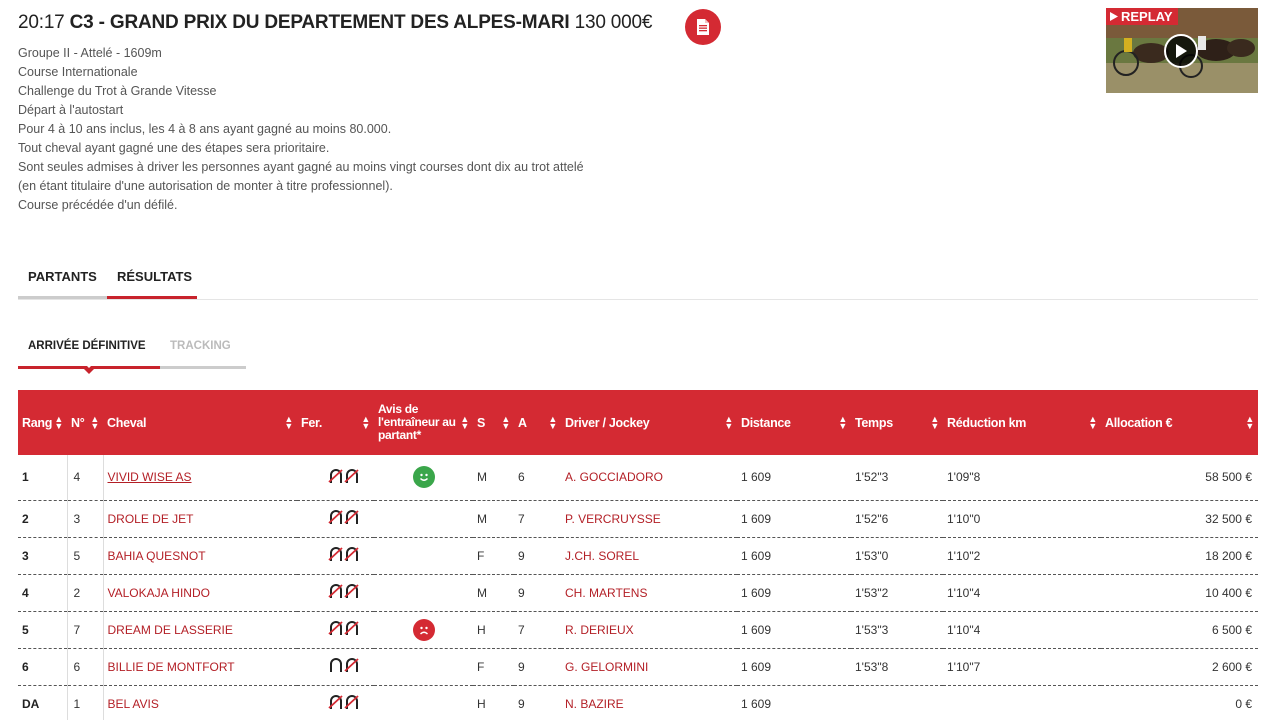 The image size is (1281, 720). Describe the element at coordinates (1022, 422) in the screenshot. I see `col-reduction: Réduction km ▲ ▼` at that location.